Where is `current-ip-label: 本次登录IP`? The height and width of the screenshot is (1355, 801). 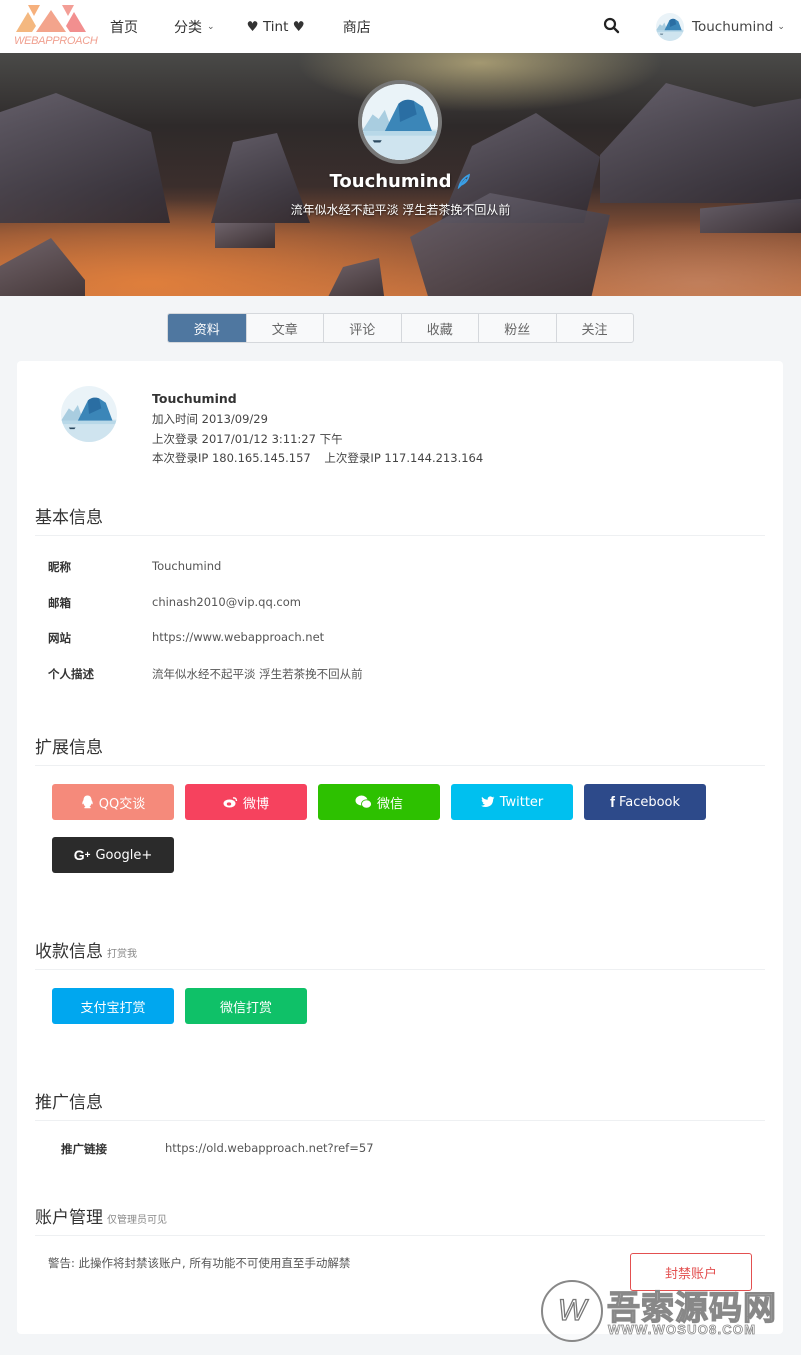 current-ip-label: 本次登录IP is located at coordinates (180, 458).